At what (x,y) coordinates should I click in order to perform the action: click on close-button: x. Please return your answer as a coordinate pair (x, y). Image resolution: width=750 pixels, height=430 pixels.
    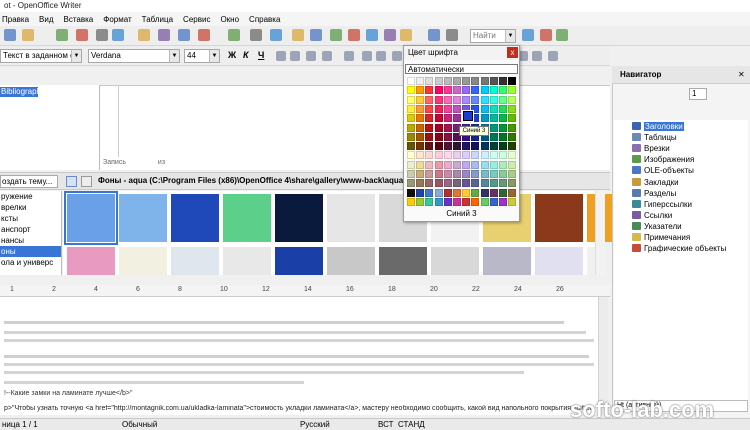
    Looking at the image, I should click on (512, 52).